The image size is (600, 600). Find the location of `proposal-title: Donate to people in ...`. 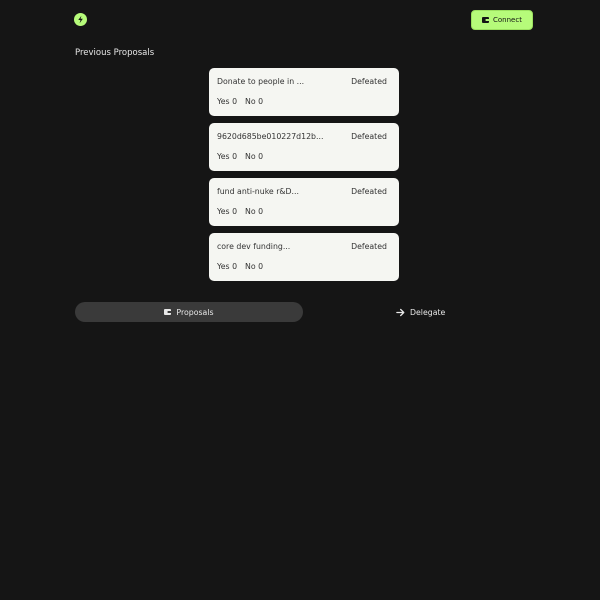

proposal-title: Donate to people in ... is located at coordinates (261, 81).